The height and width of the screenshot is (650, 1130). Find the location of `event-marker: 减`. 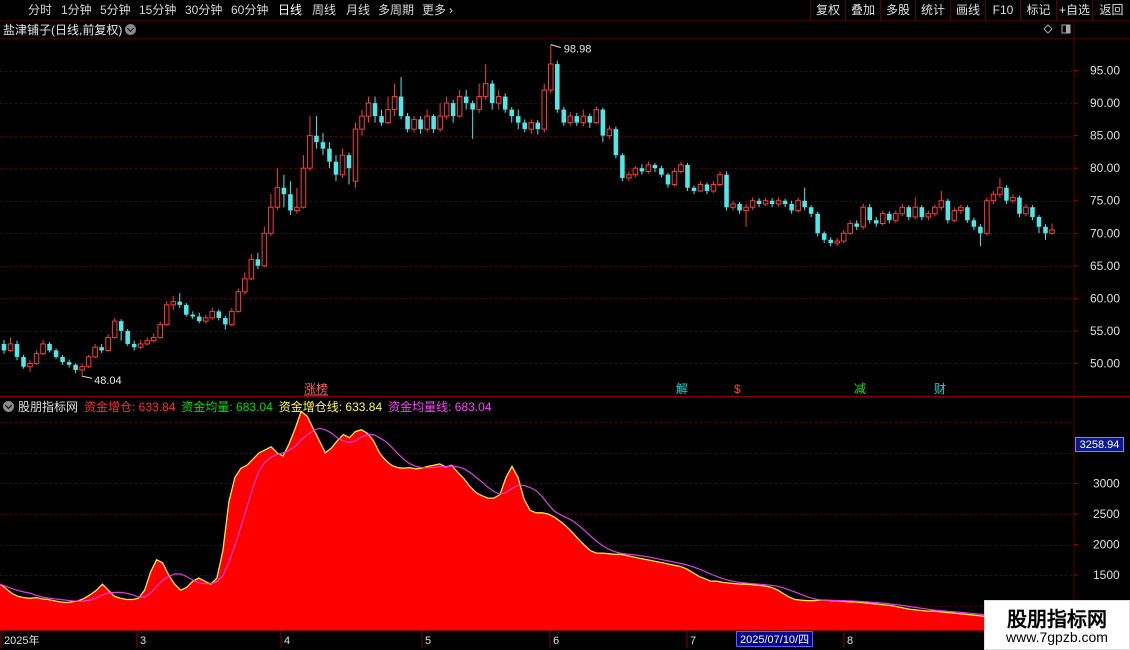

event-marker: 减 is located at coordinates (860, 389).